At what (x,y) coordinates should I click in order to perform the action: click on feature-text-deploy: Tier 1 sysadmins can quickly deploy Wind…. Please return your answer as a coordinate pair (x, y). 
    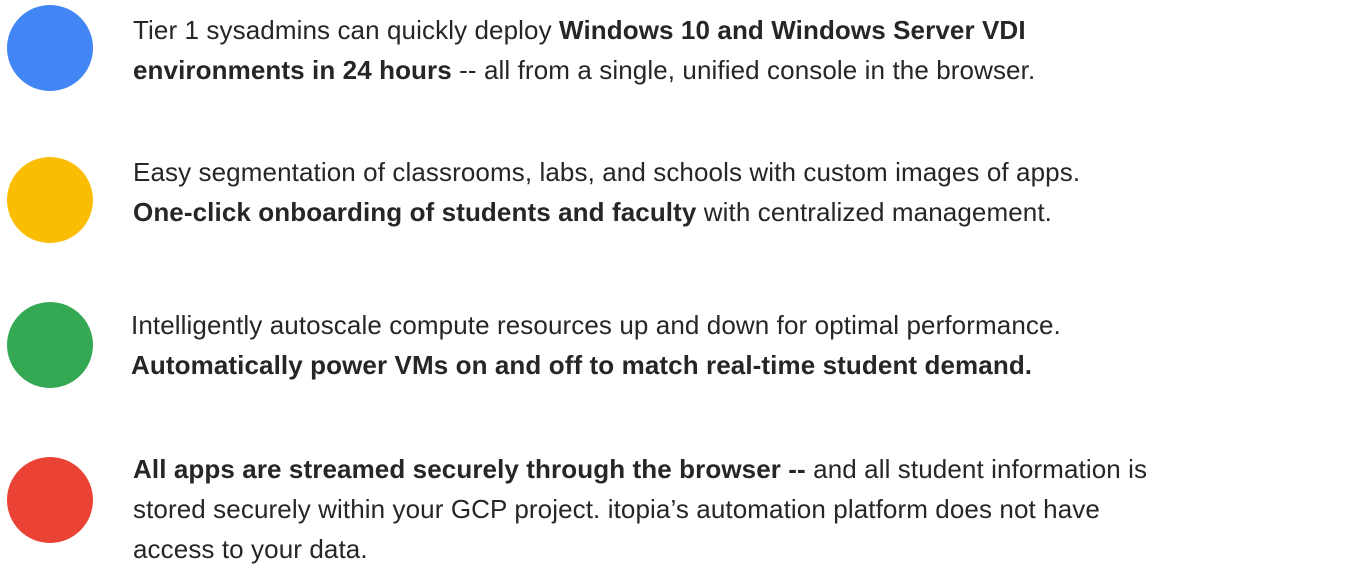
    Looking at the image, I should click on (733, 50).